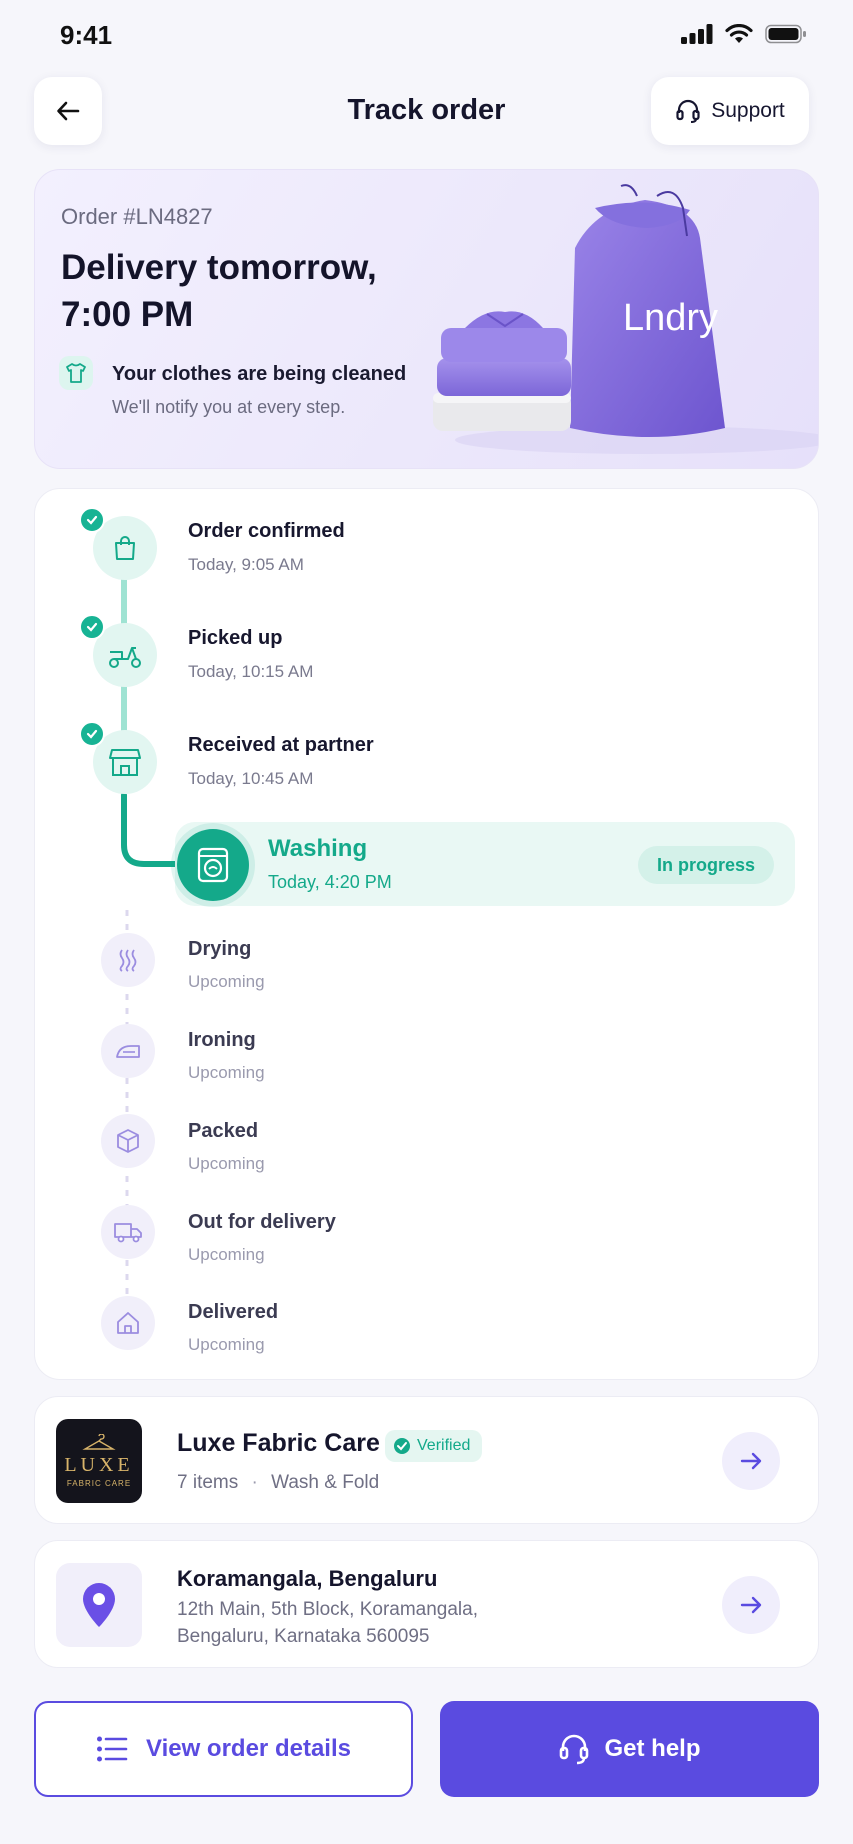  What do you see at coordinates (226, 1254) in the screenshot?
I see `step-delivery-time: Upcoming` at bounding box center [226, 1254].